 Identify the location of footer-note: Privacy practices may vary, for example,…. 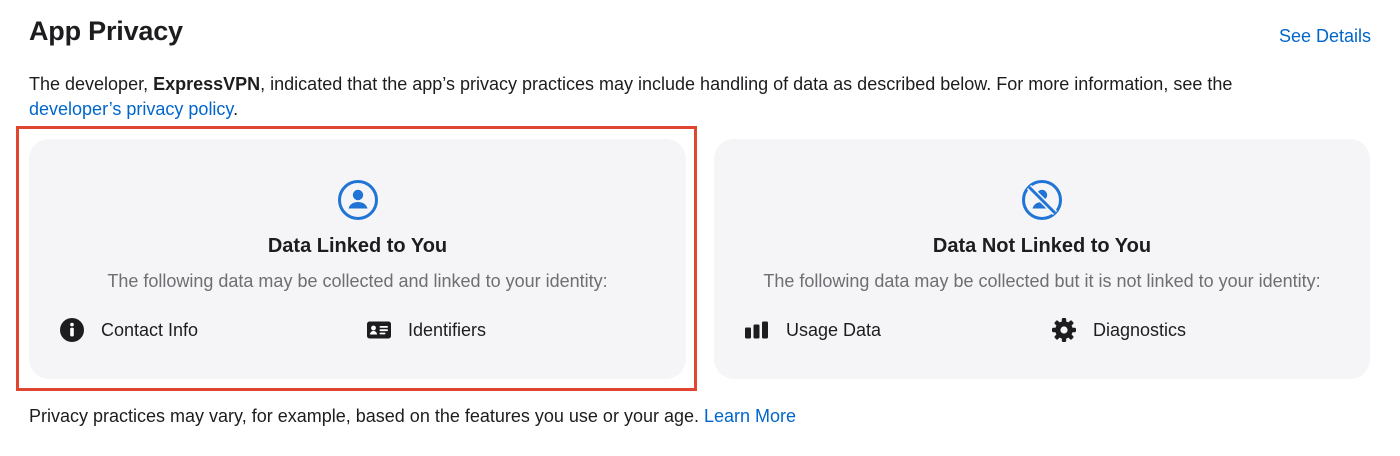
(412, 416).